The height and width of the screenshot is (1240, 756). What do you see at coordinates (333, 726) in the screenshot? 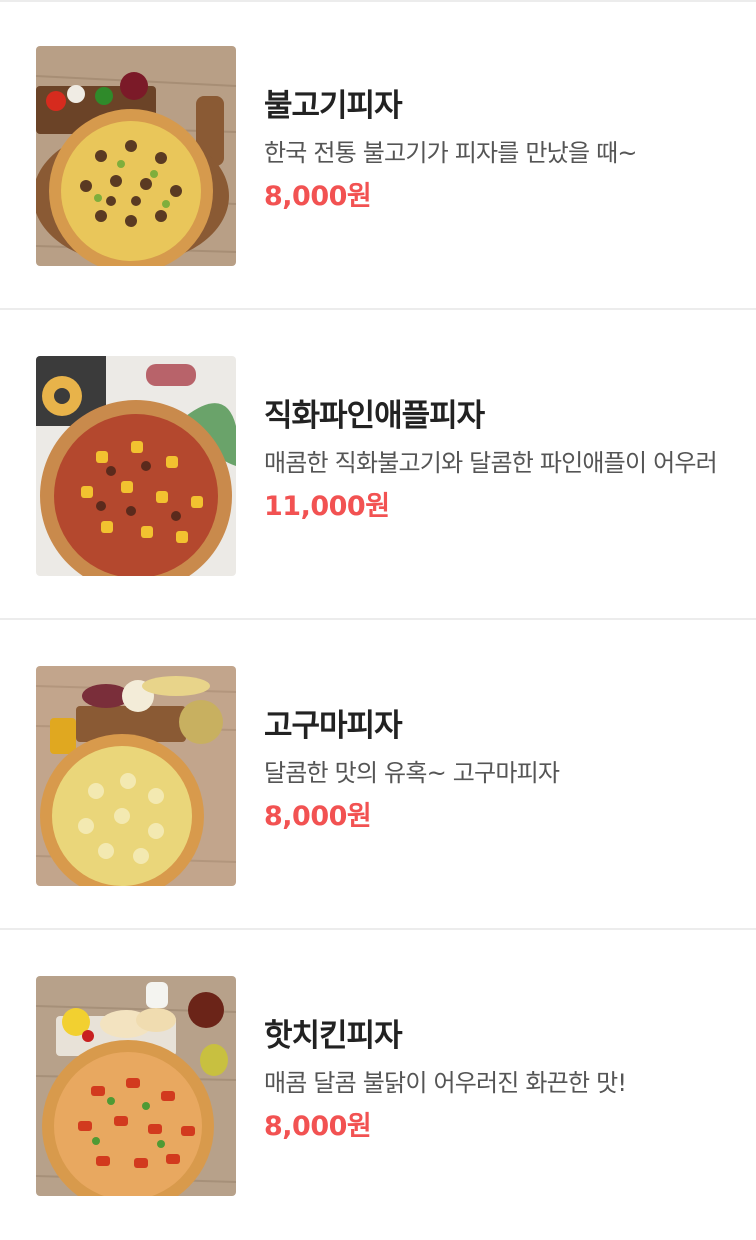
I see `menu-item-name: 고구마피자` at bounding box center [333, 726].